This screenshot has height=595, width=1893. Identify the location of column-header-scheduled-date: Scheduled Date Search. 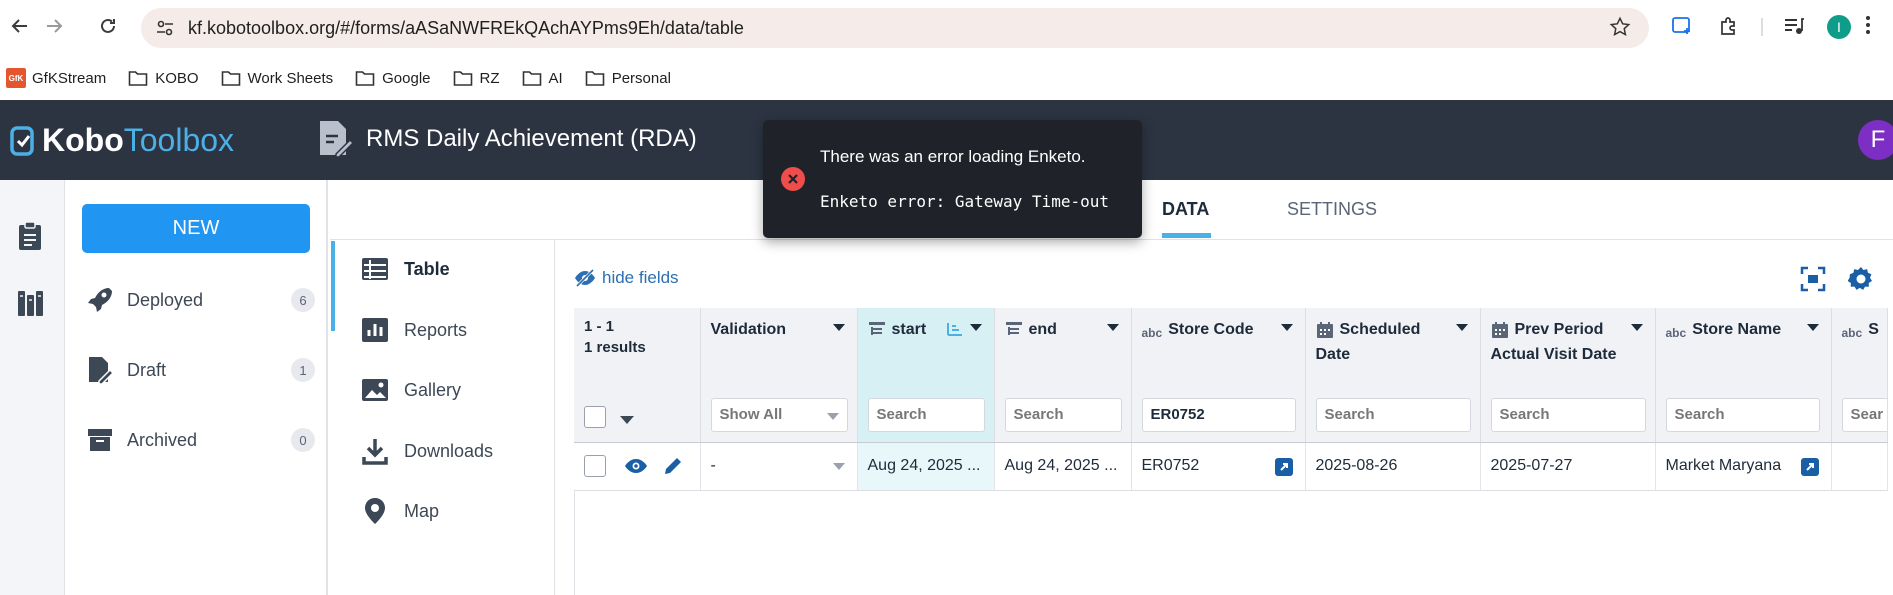
(1393, 375).